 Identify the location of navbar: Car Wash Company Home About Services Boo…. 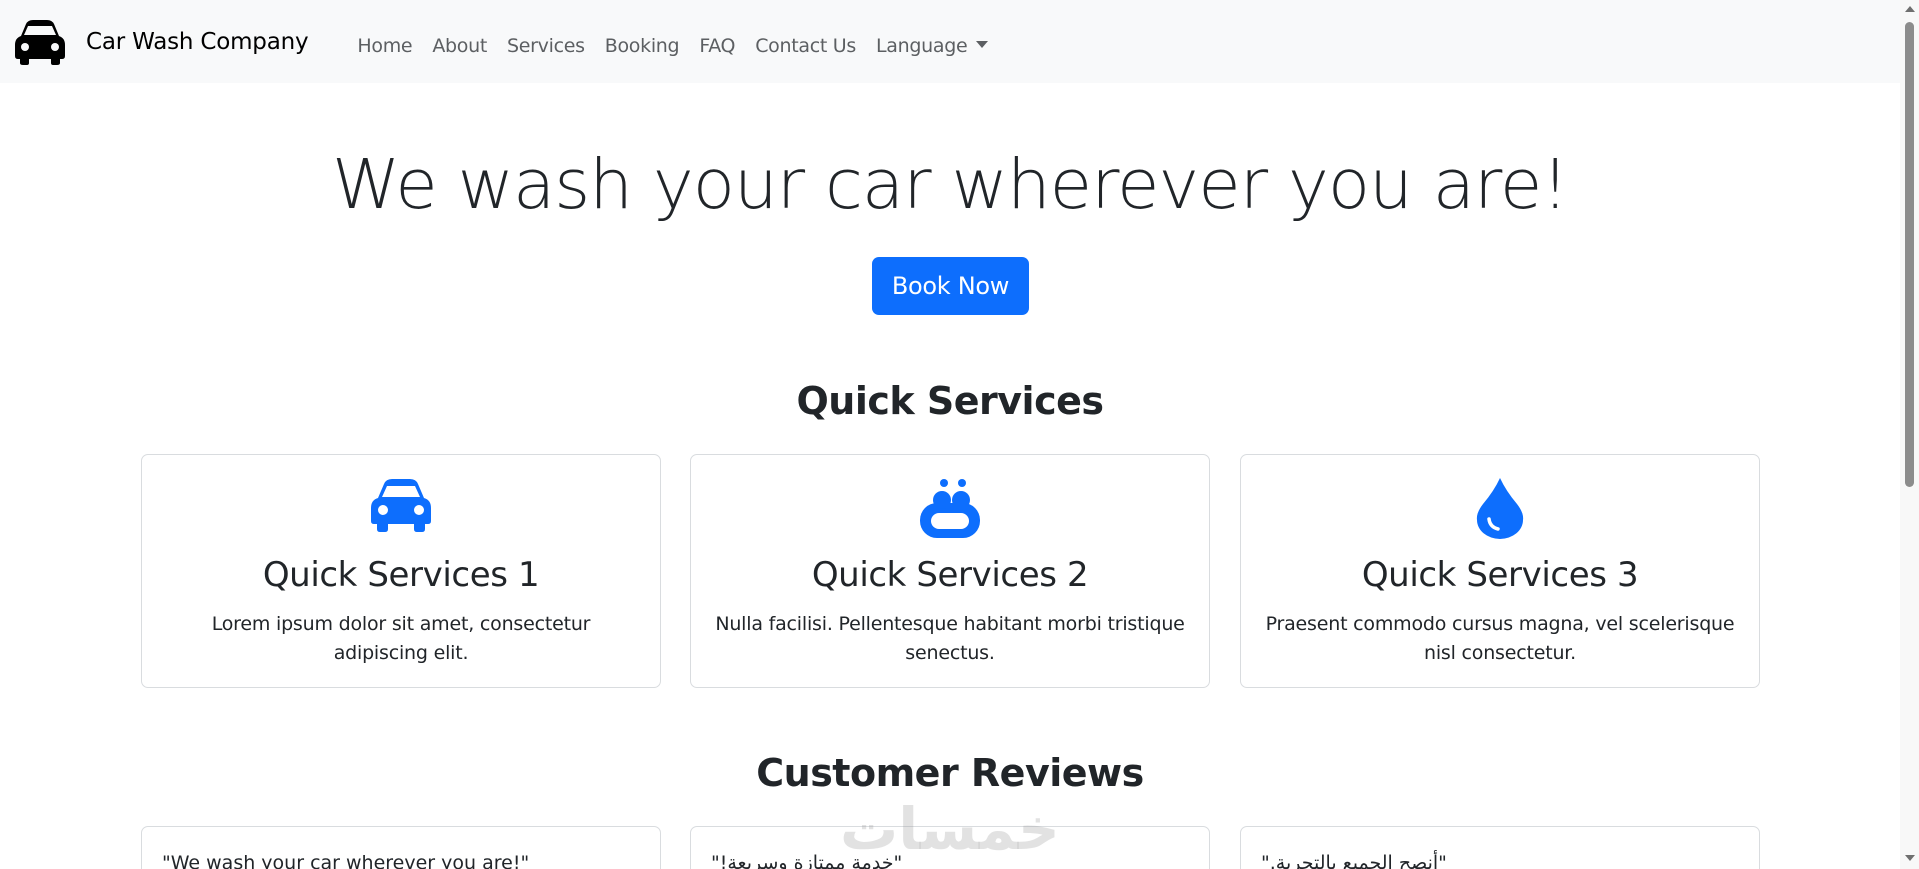
(950, 41).